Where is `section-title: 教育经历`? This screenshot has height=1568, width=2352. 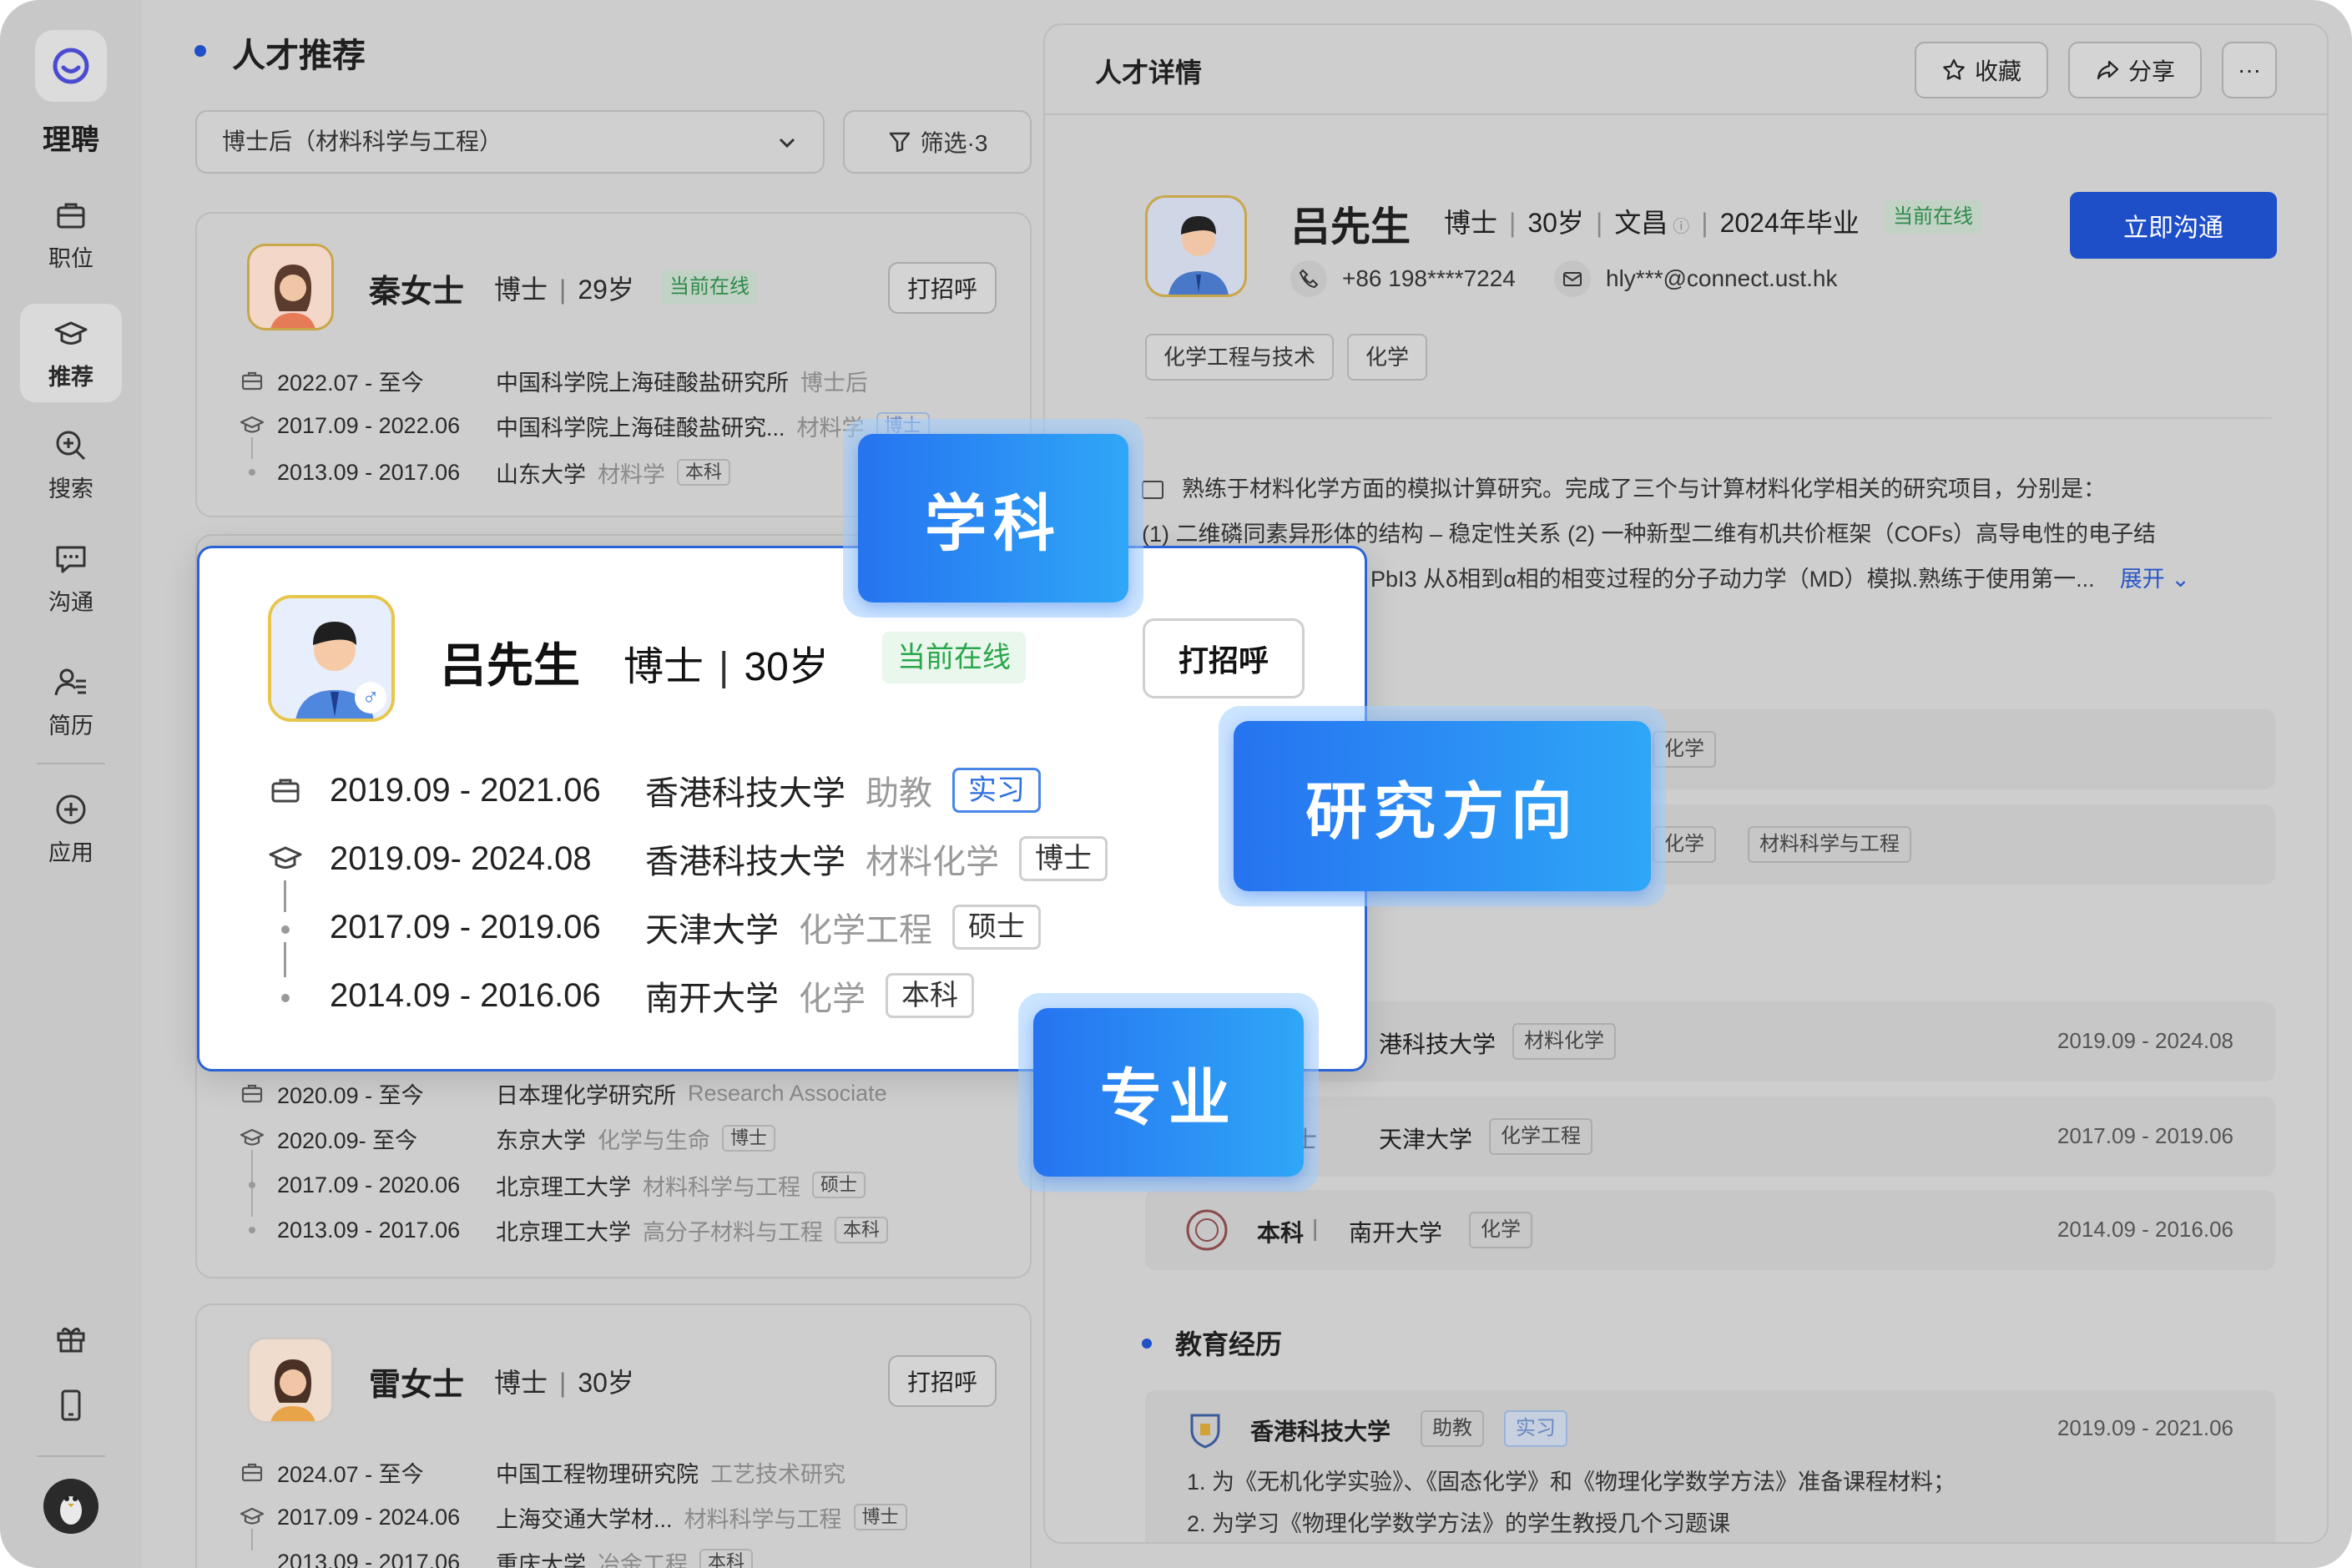 section-title: 教育经历 is located at coordinates (1229, 1344).